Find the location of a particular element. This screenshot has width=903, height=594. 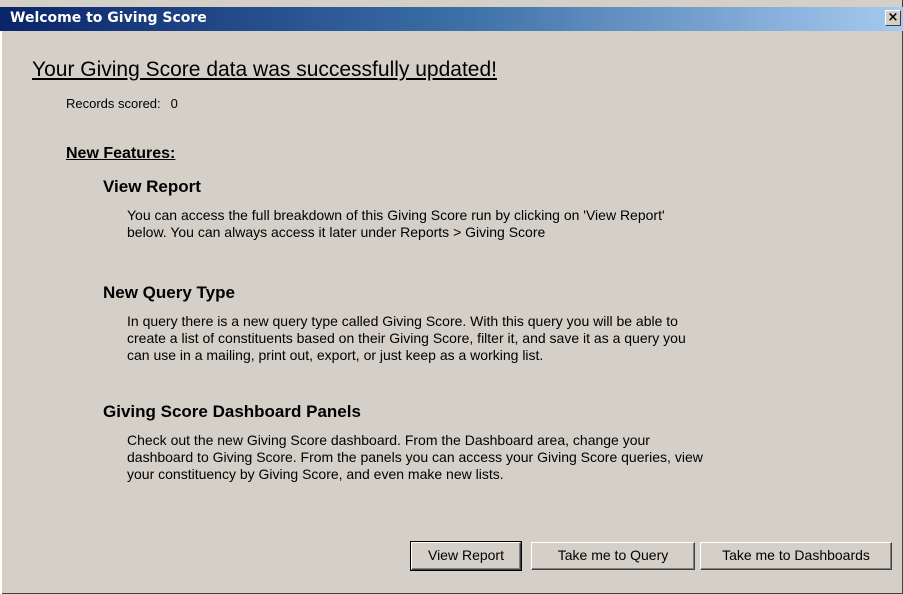

new-features-heading: New Features: is located at coordinates (121, 153).